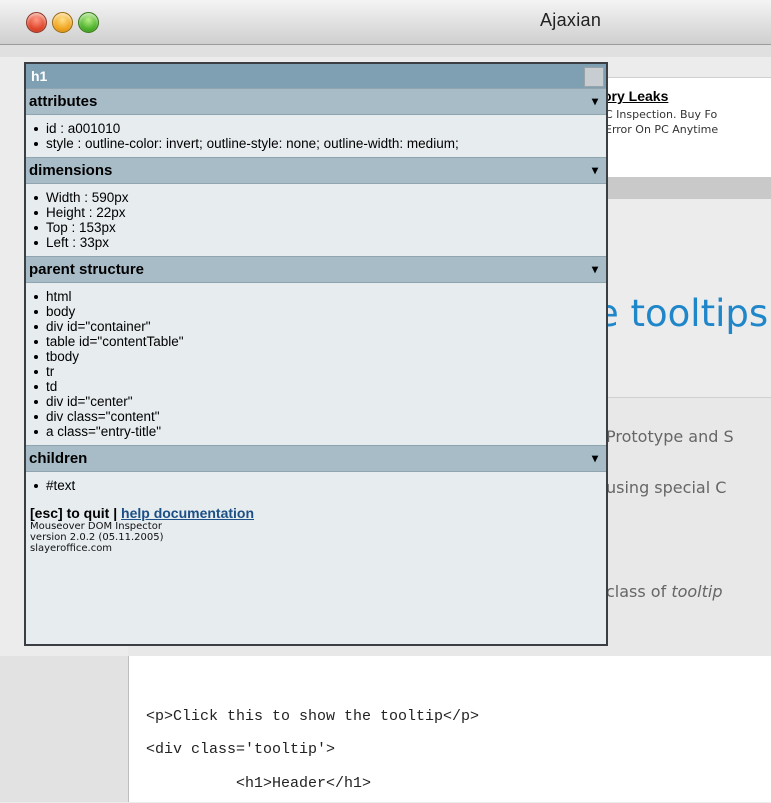  Describe the element at coordinates (662, 129) in the screenshot. I see `ad-text-line: Error On PC Anytime` at that location.